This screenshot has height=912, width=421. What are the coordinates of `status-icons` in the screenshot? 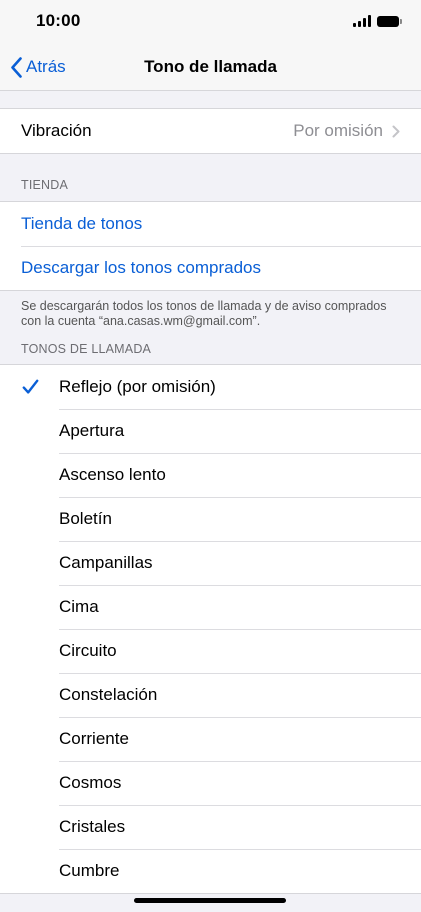 It's located at (377, 21).